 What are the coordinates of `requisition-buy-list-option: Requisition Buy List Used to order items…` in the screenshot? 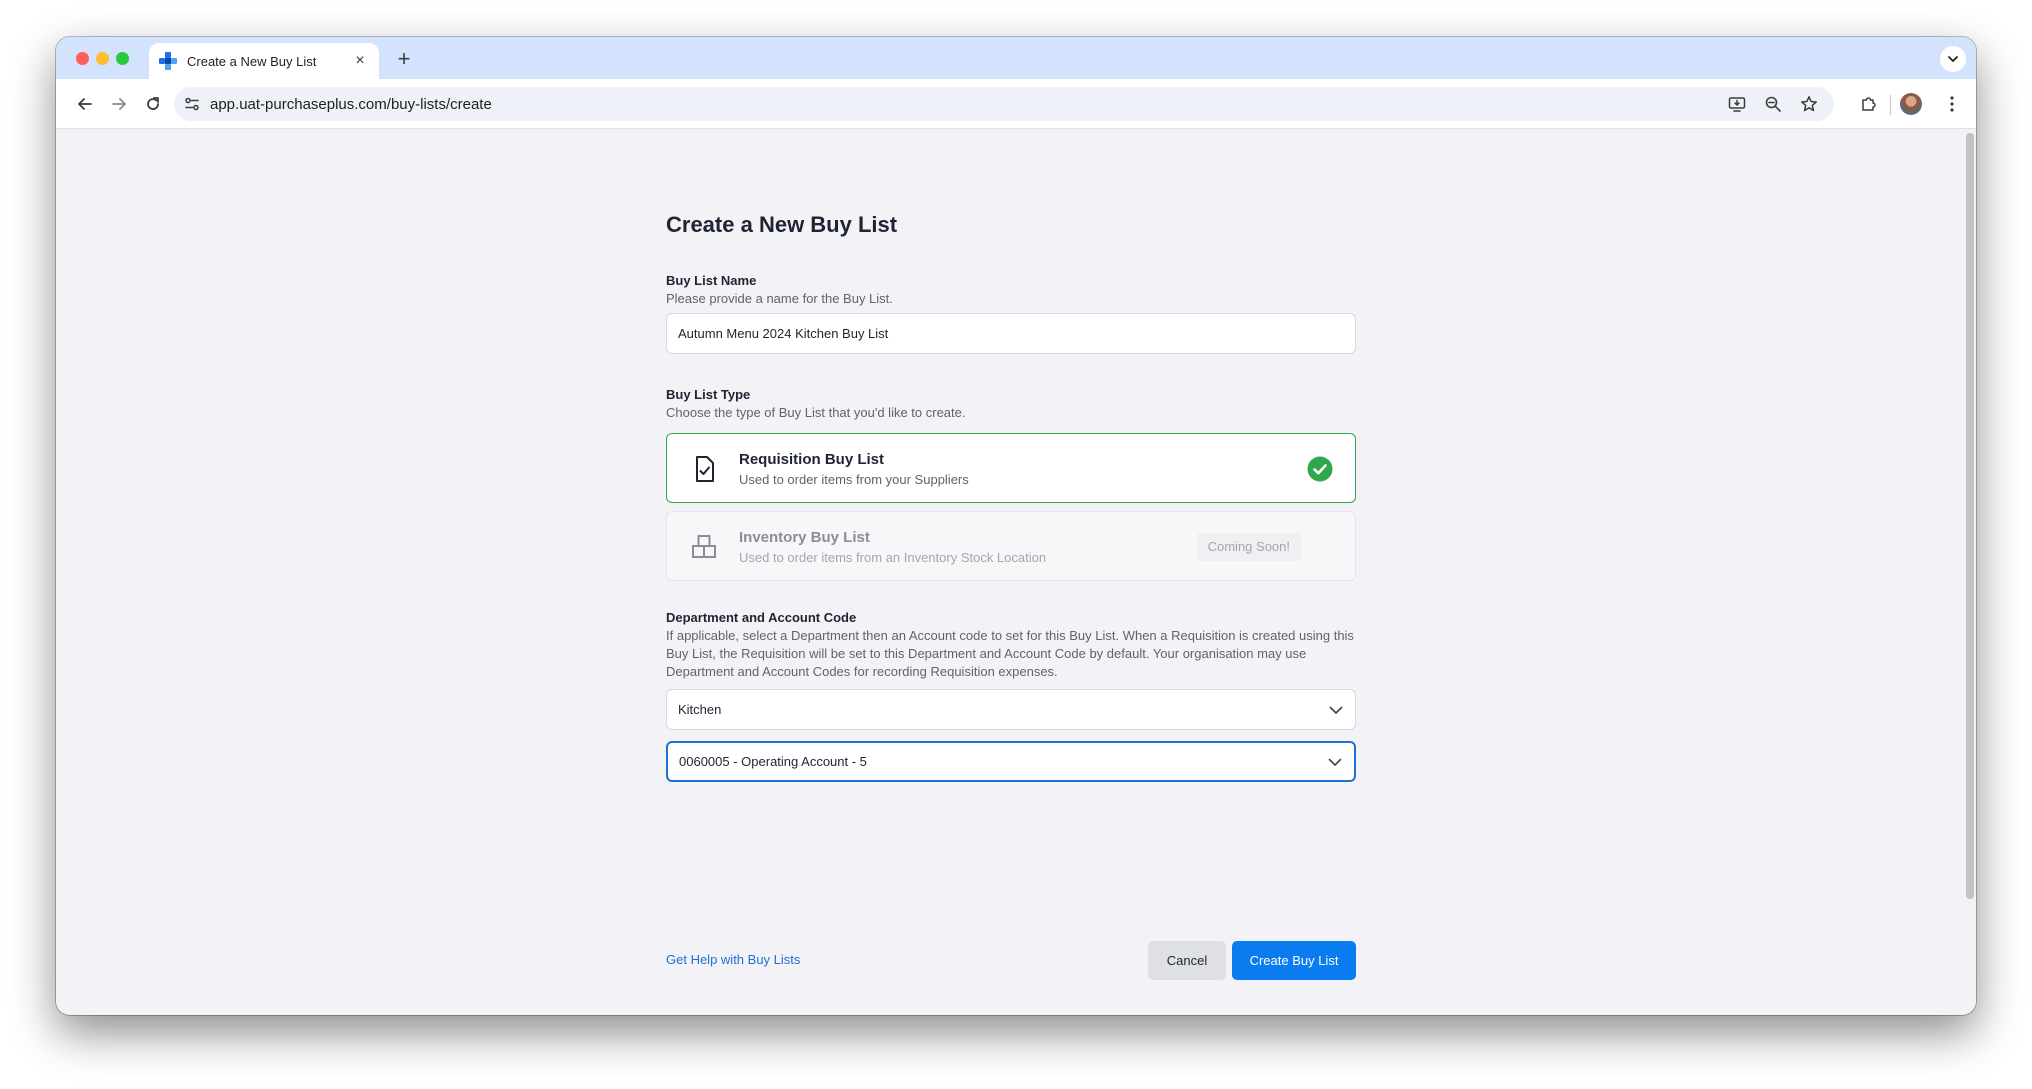 It's located at (1011, 468).